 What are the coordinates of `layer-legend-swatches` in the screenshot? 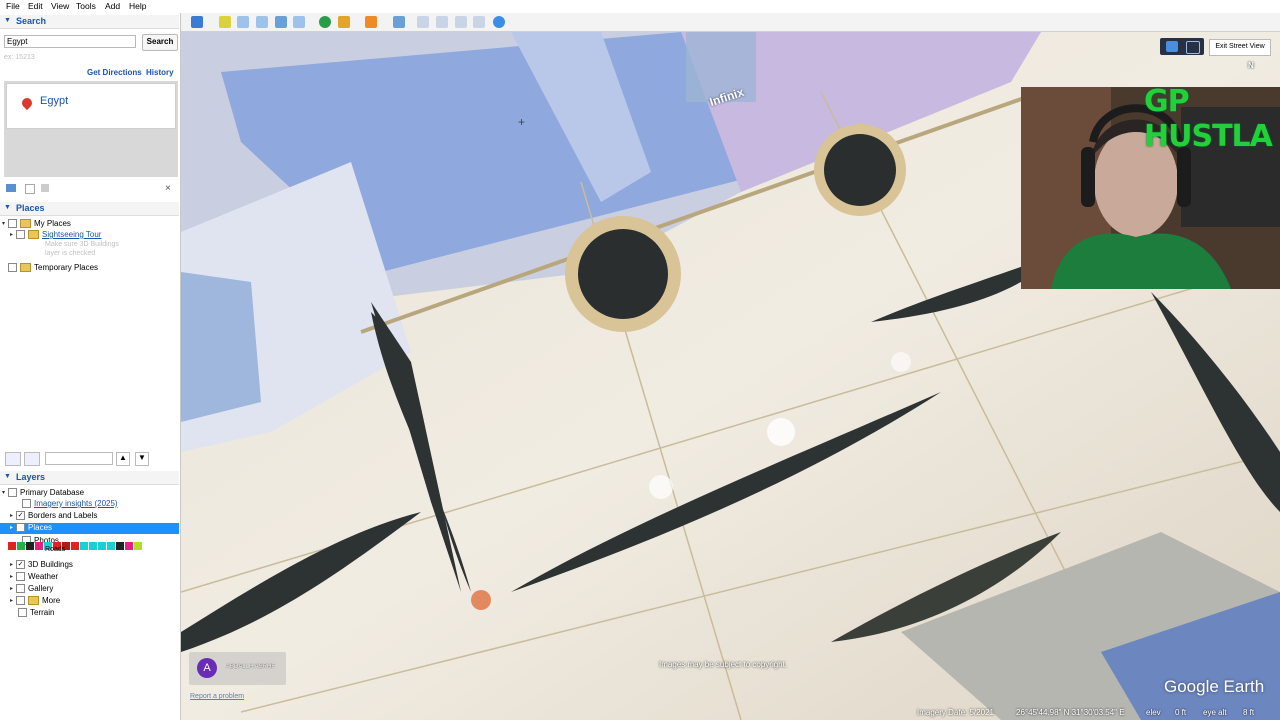 It's located at (75, 546).